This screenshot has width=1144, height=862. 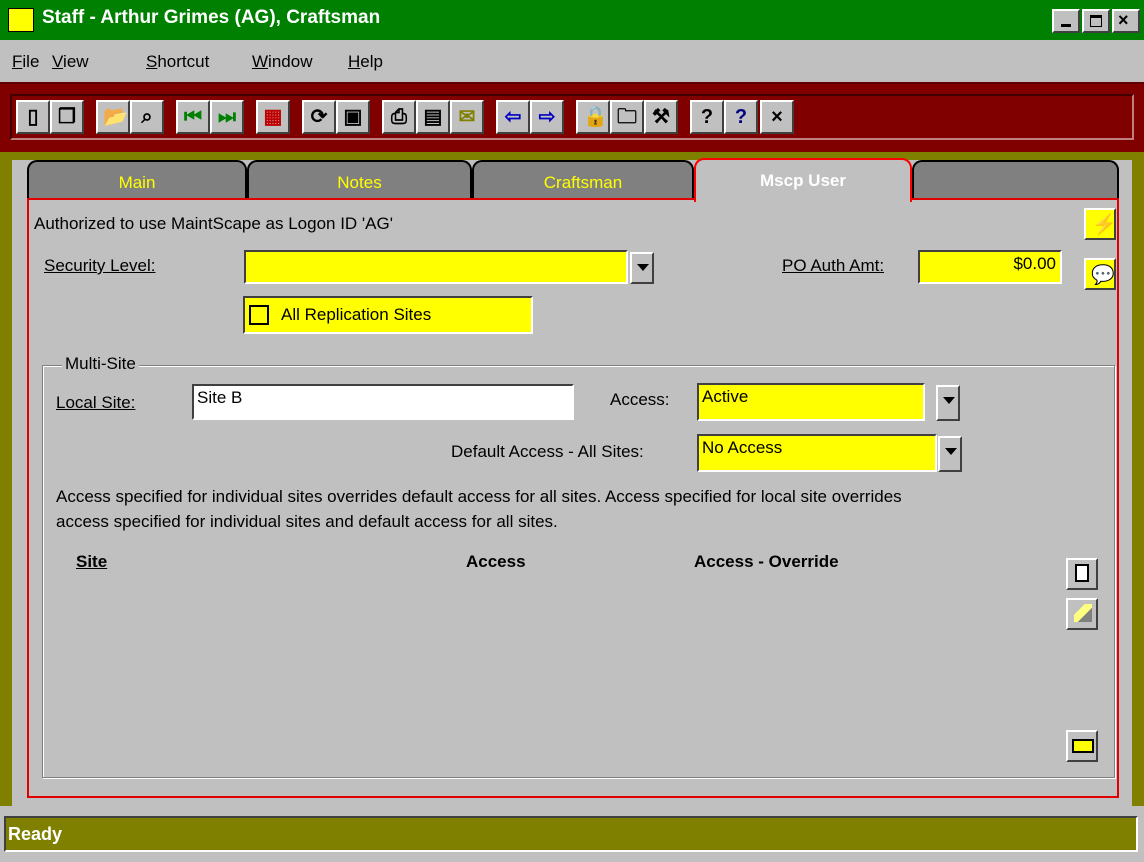 I want to click on copy-doc-button: ❐, so click(x=67, y=117).